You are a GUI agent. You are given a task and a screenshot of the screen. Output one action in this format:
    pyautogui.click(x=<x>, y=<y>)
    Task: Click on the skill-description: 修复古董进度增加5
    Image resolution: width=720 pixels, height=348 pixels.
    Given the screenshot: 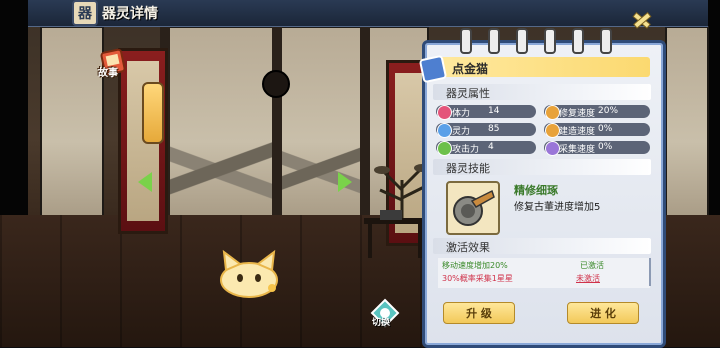 What is the action you would take?
    pyautogui.click(x=557, y=207)
    